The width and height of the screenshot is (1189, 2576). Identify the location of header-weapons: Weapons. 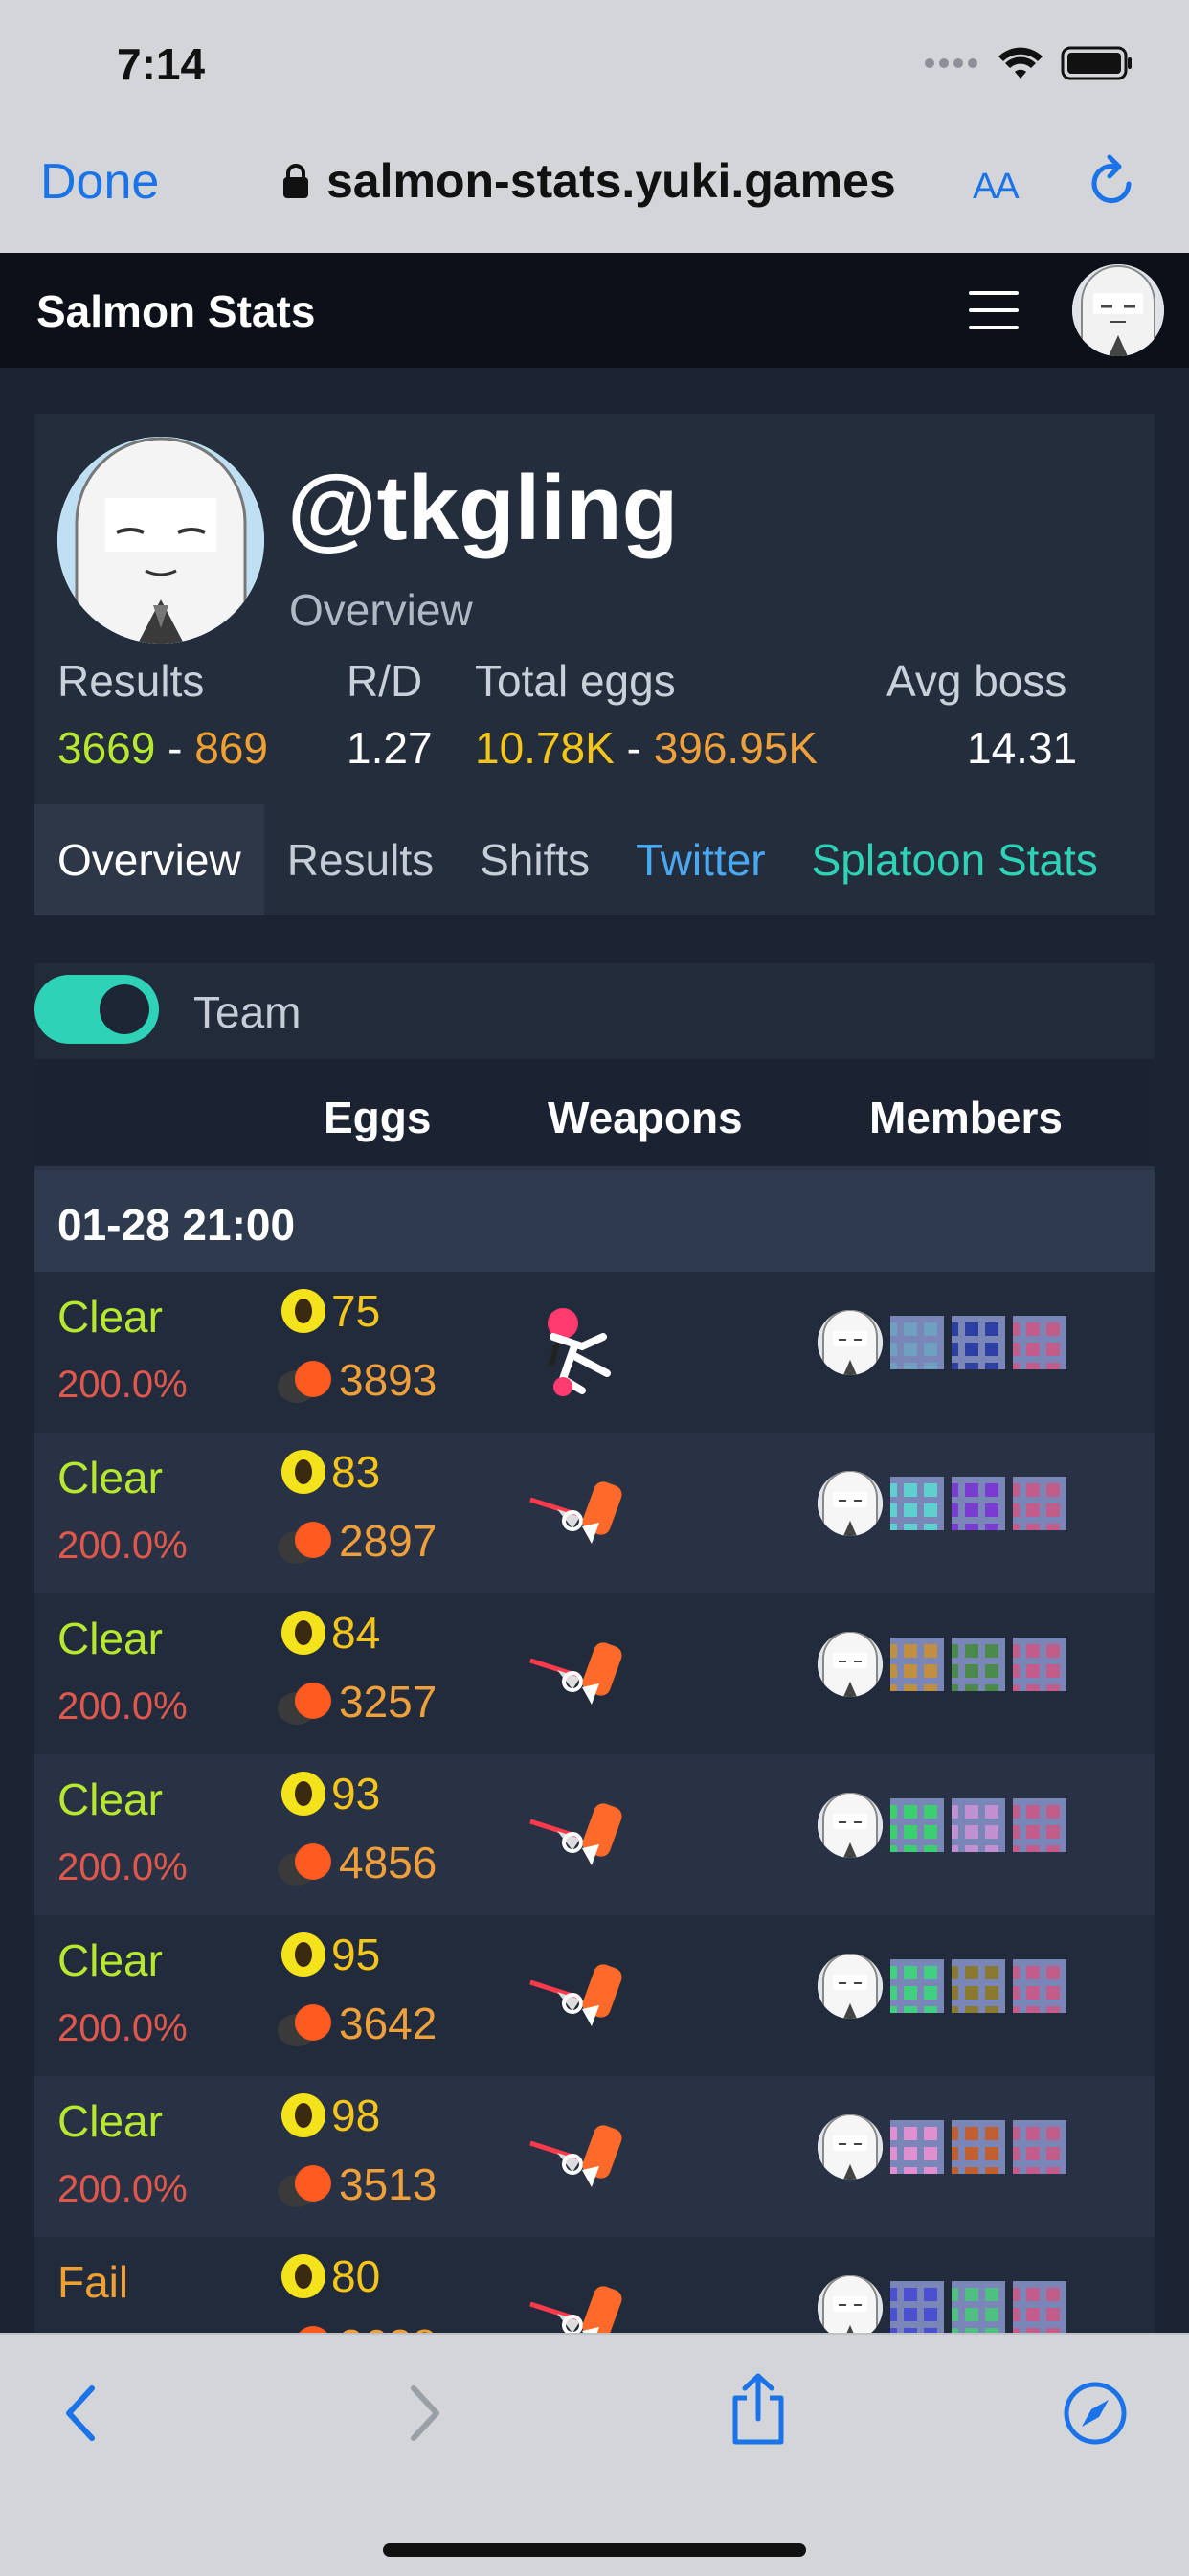
(645, 1117).